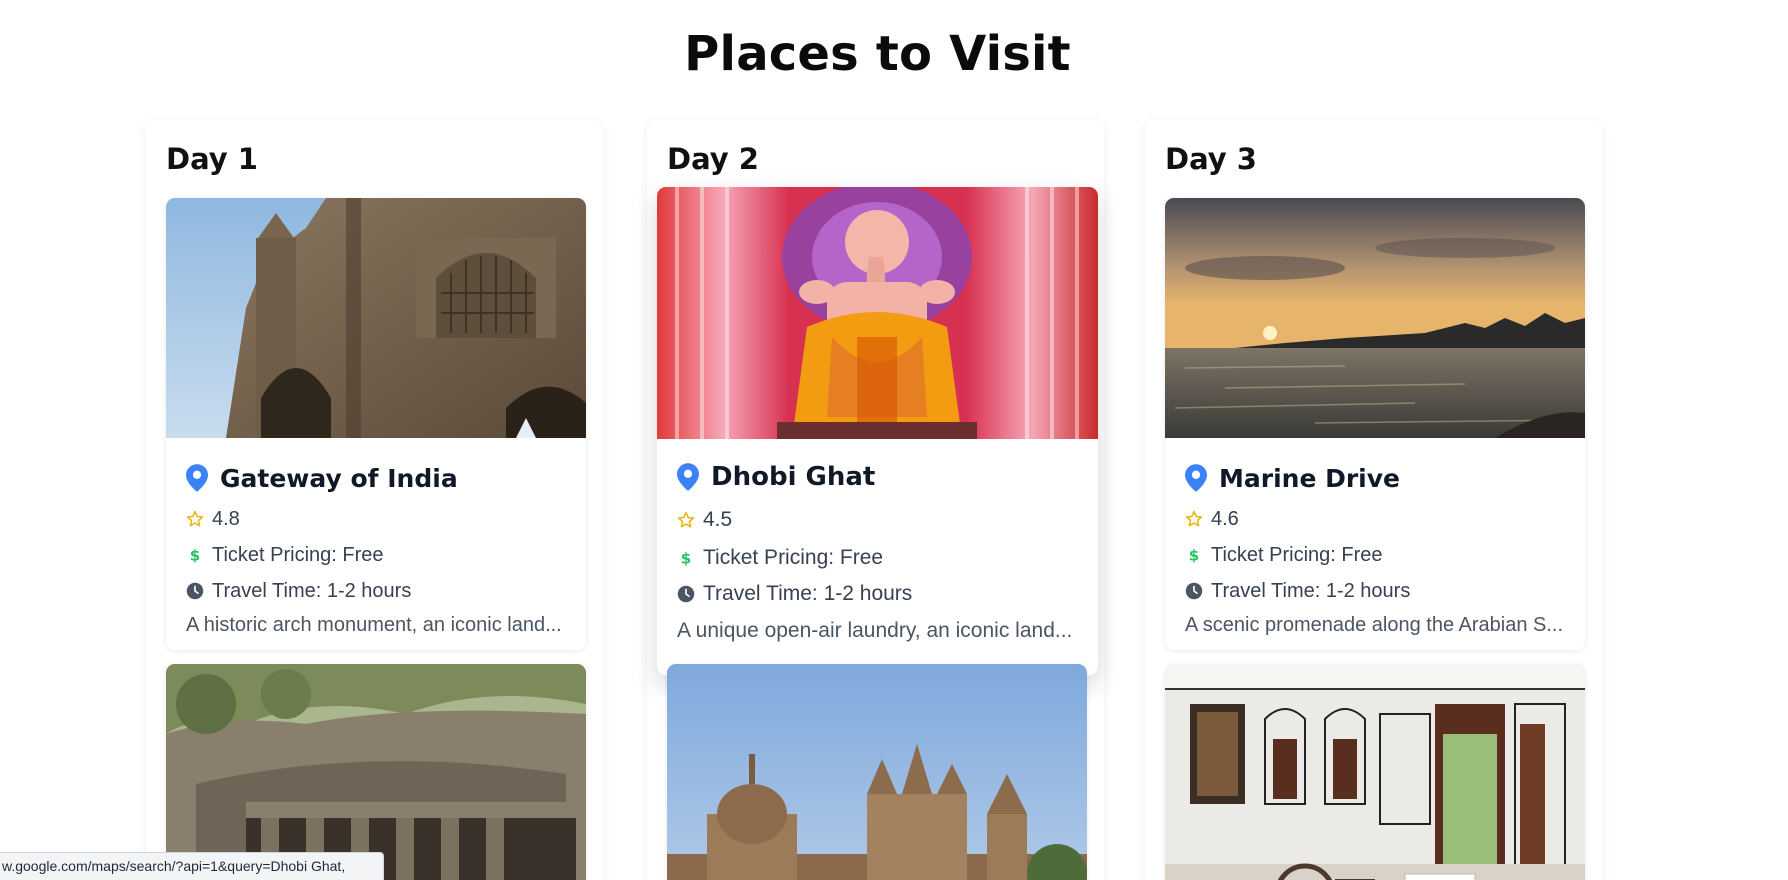  What do you see at coordinates (1375, 519) in the screenshot?
I see `rating-row: 4.6` at bounding box center [1375, 519].